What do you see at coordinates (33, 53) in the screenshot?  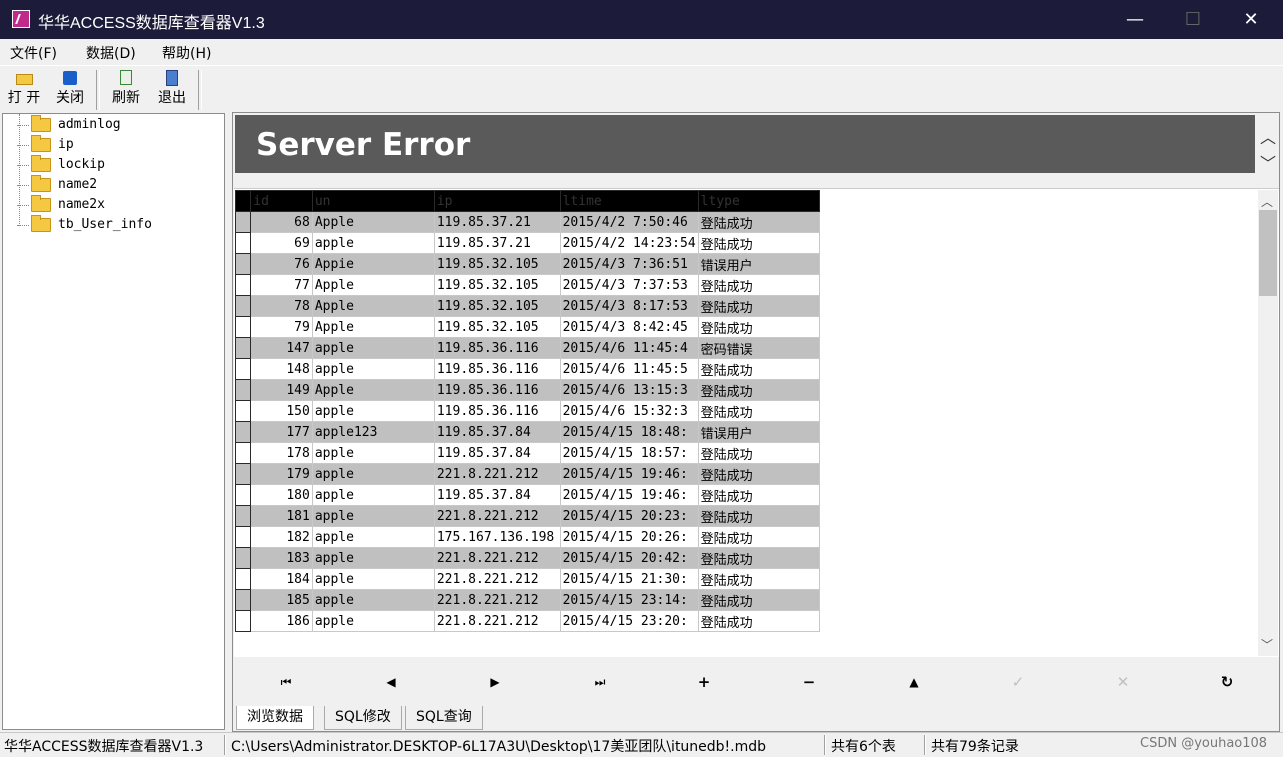 I see `menu-file: 文件(F)` at bounding box center [33, 53].